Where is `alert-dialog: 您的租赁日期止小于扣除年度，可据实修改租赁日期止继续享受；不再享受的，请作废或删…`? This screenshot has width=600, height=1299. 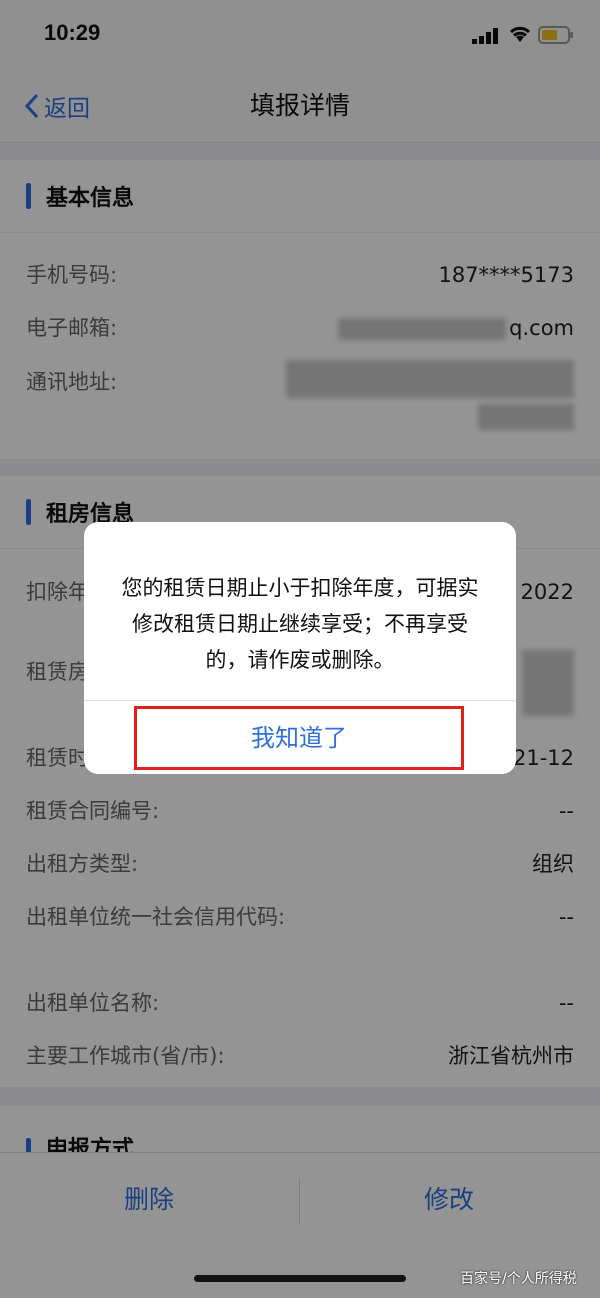
alert-dialog: 您的租赁日期止小于扣除年度，可据实修改租赁日期止继续享受；不再享受的，请作废或删… is located at coordinates (300, 648).